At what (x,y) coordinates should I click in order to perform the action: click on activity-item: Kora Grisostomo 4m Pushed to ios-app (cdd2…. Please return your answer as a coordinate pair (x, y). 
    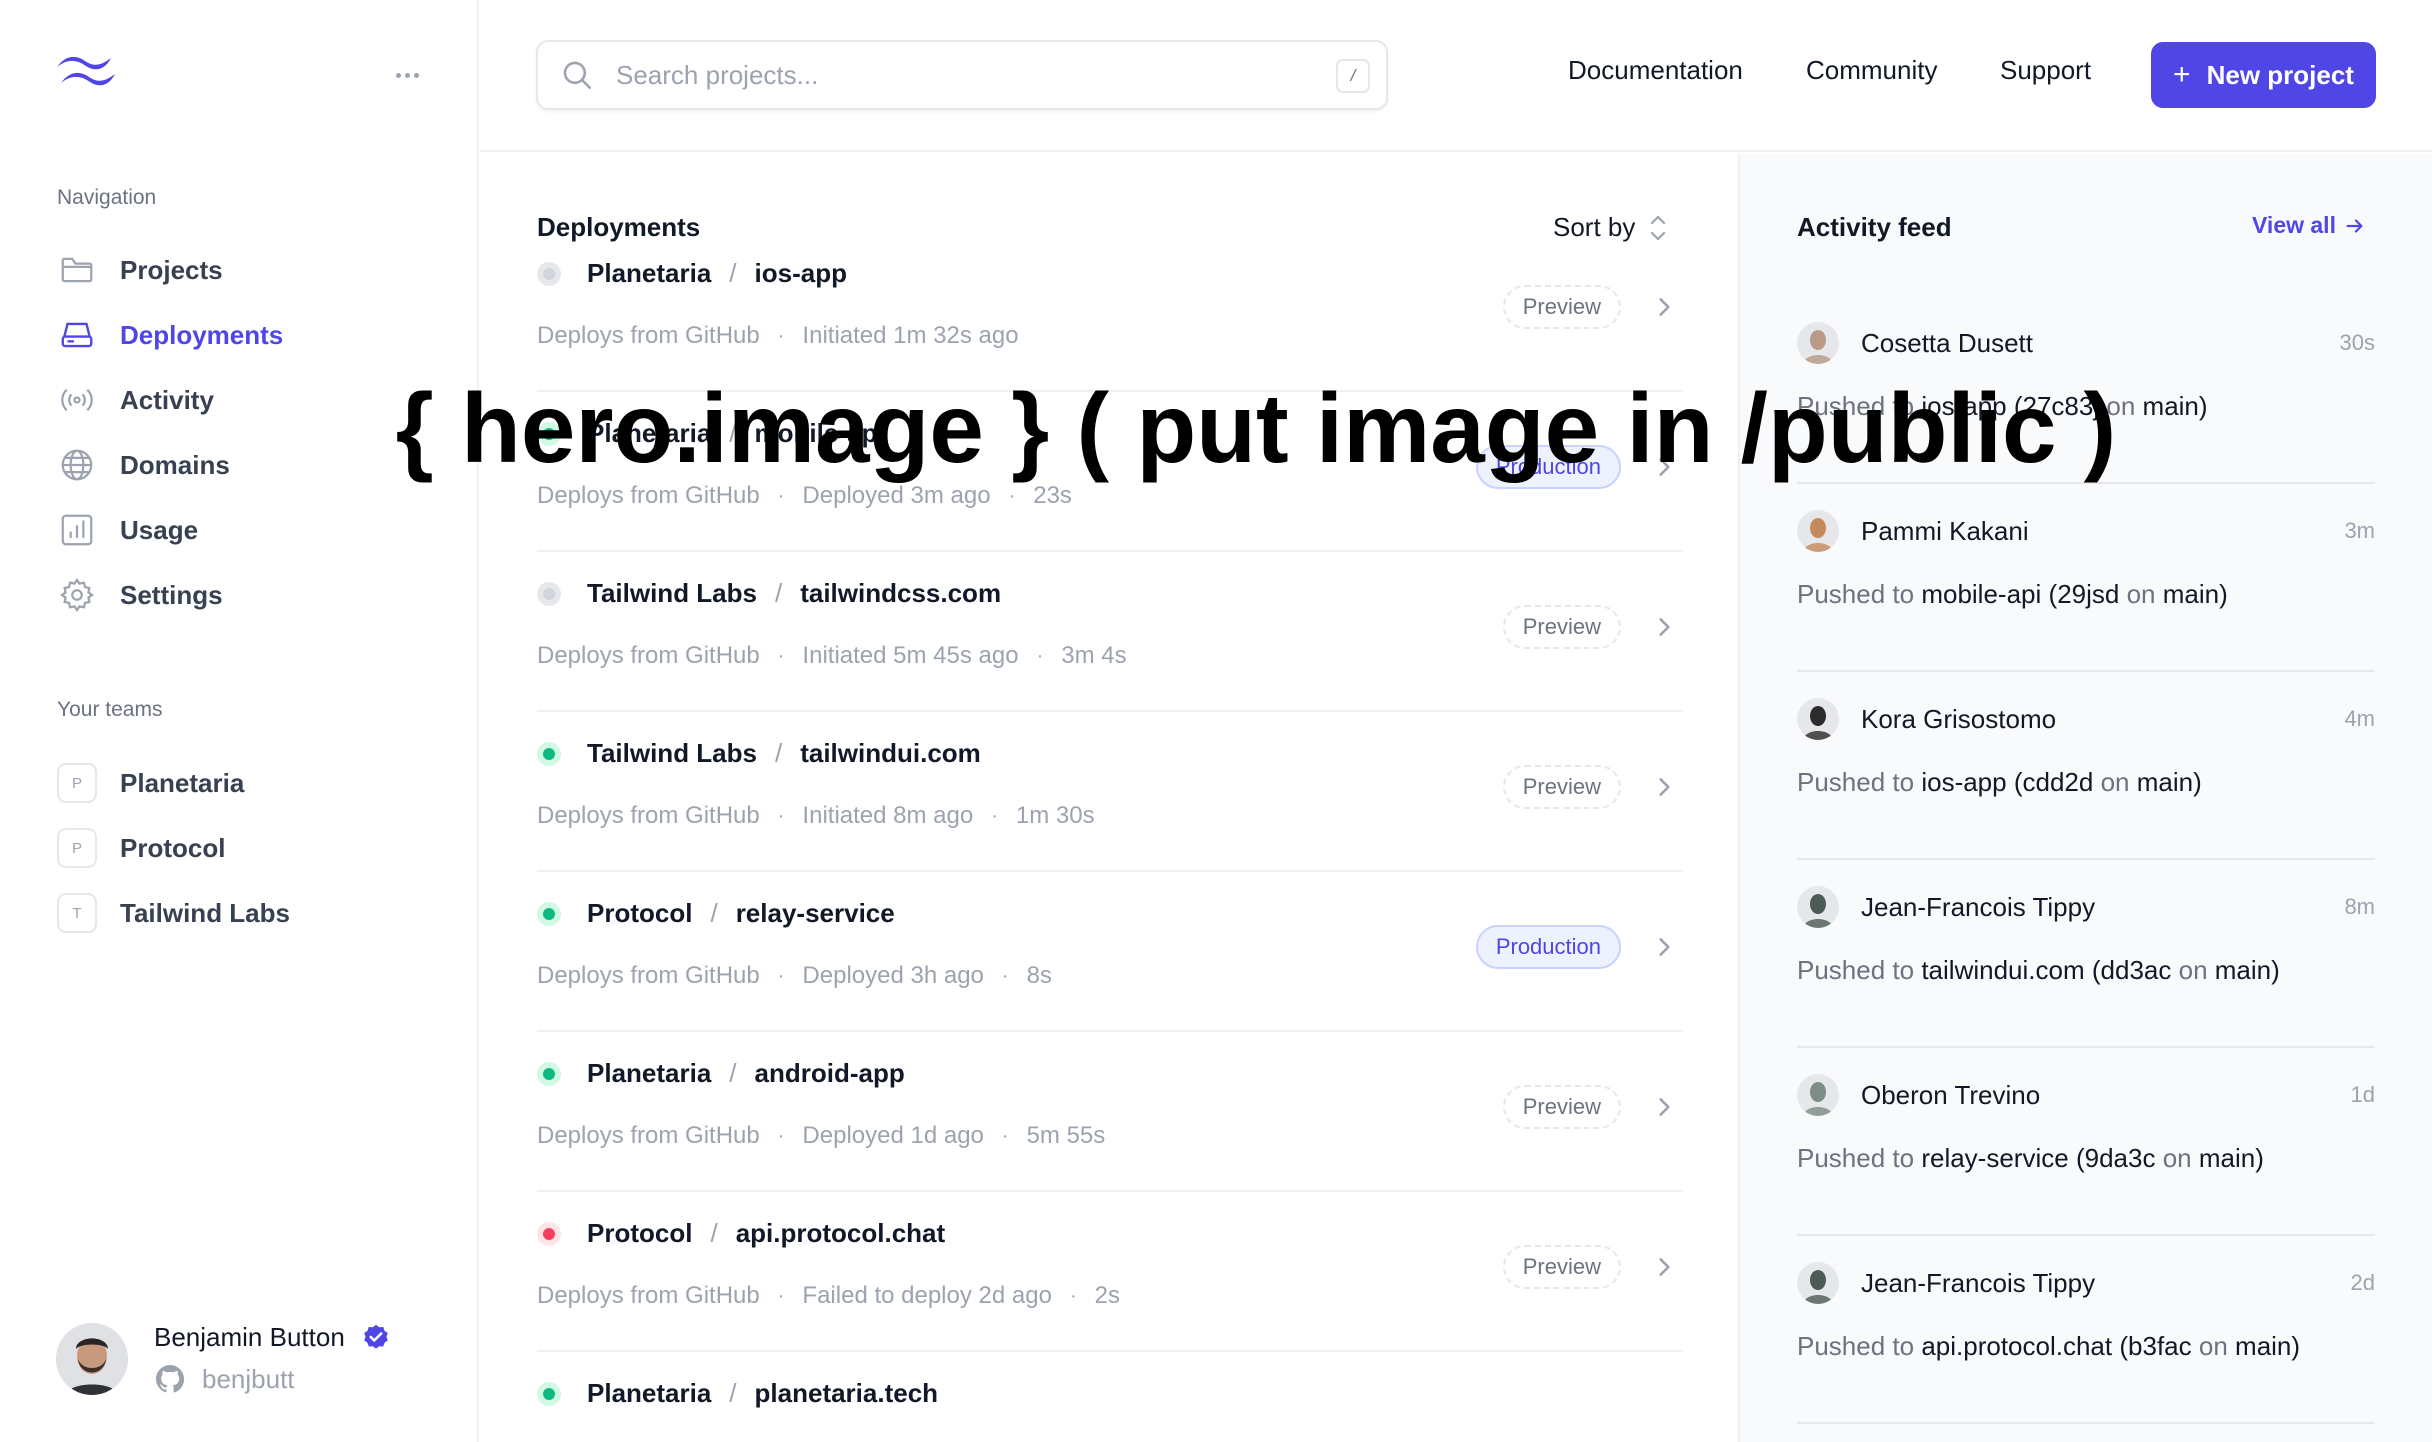
    Looking at the image, I should click on (2086, 766).